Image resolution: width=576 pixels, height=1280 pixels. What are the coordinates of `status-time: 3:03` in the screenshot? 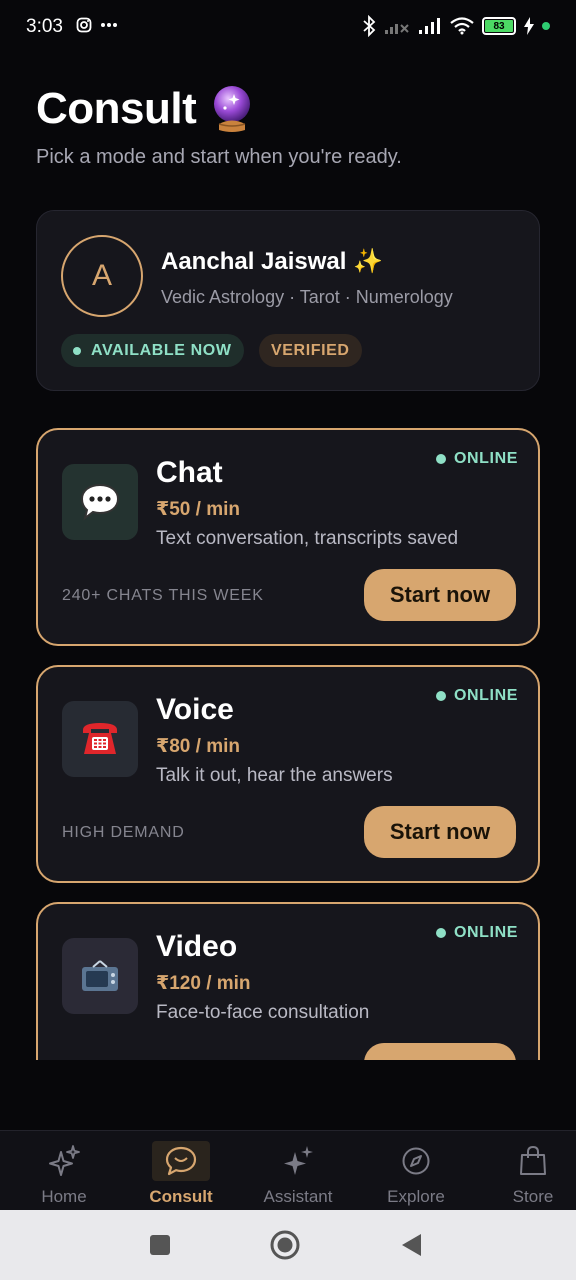 It's located at (44, 26).